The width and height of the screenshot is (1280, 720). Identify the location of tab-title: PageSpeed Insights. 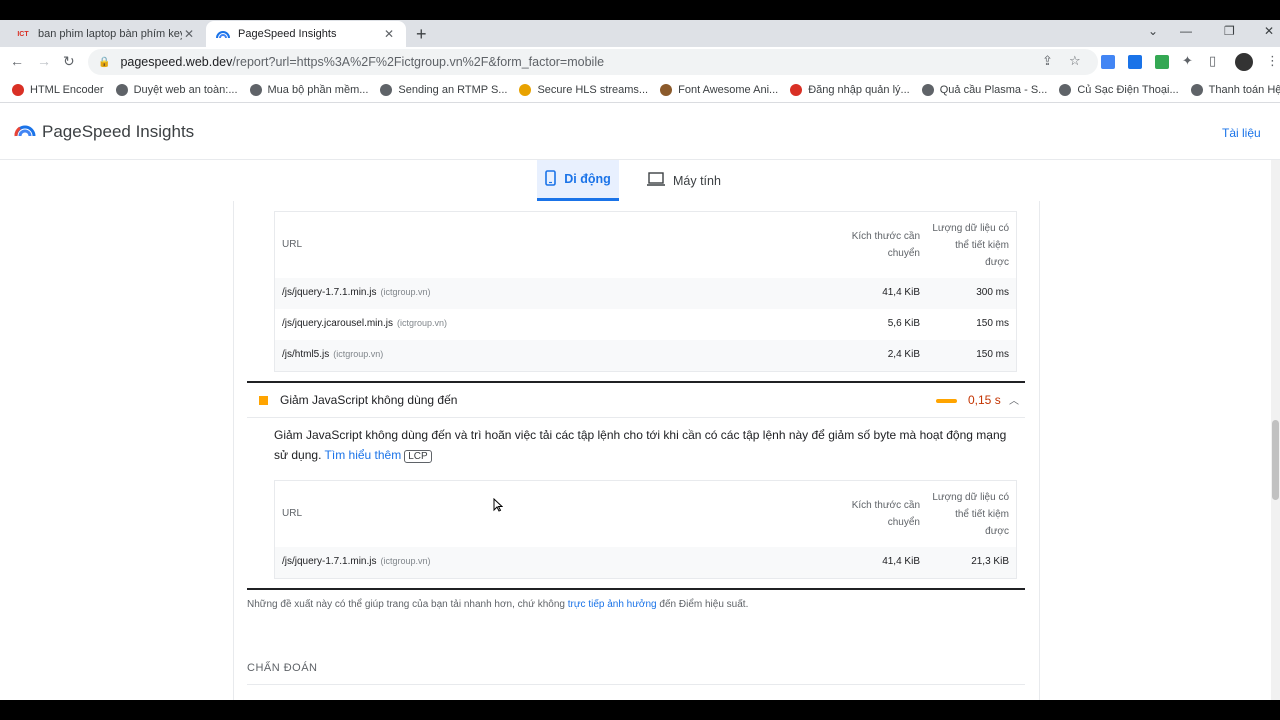
(287, 34).